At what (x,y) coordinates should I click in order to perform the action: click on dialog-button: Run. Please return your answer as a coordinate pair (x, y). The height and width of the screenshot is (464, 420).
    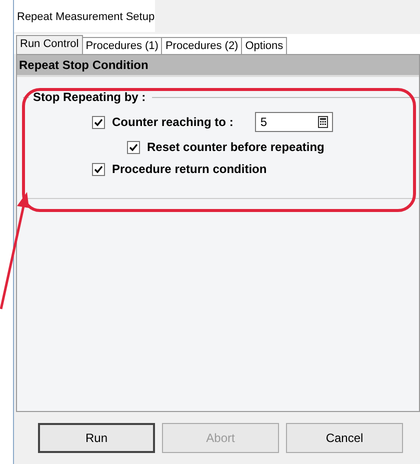
    Looking at the image, I should click on (96, 438).